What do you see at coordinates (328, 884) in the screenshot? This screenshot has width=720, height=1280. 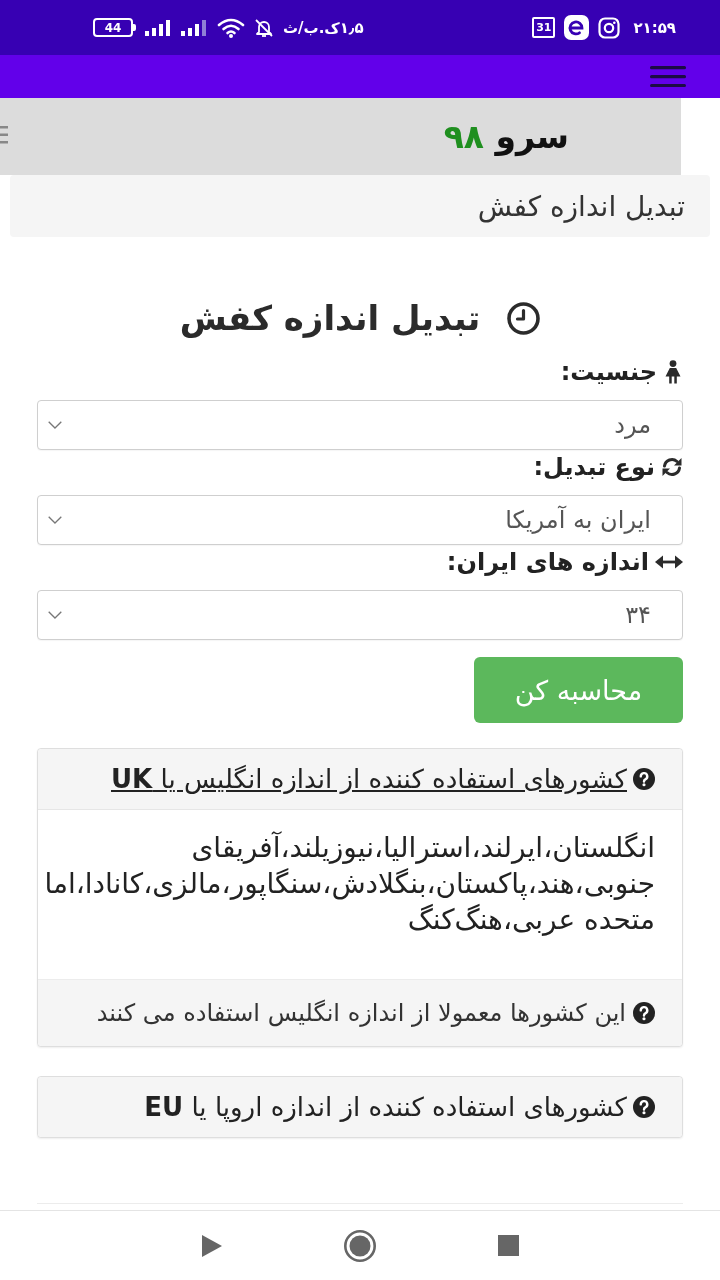 I see `country-list: انگلستان،ایرلند،استرالیا،نیوزیلند،آفریقای جنوبی،هند،پاکستان،بنگلادش،سنگاپور،مالزی،کانادا،اما متحده عربی،هنگ‌کنگ` at bounding box center [328, 884].